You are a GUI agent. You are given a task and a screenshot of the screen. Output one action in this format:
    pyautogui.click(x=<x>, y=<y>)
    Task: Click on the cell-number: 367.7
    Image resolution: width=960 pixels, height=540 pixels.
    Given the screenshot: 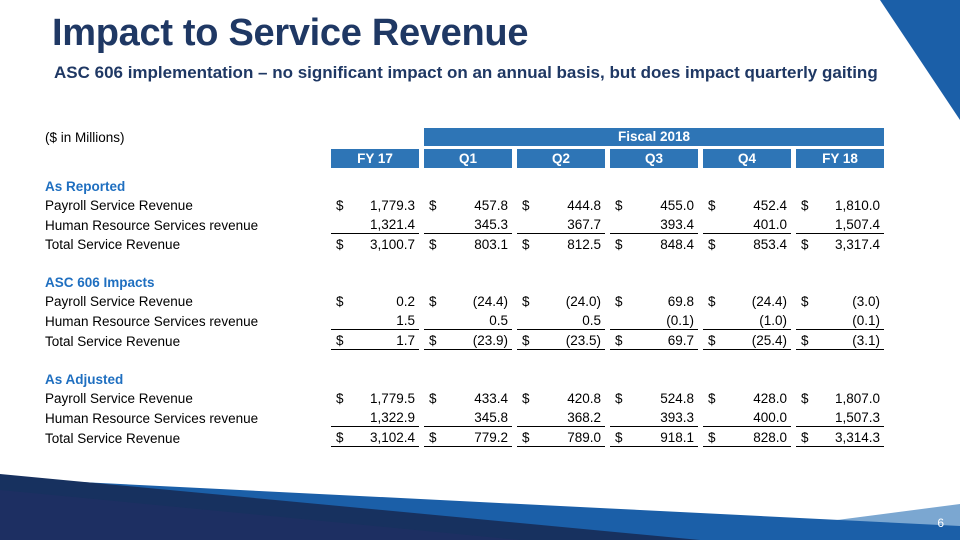 What is the action you would take?
    pyautogui.click(x=584, y=224)
    